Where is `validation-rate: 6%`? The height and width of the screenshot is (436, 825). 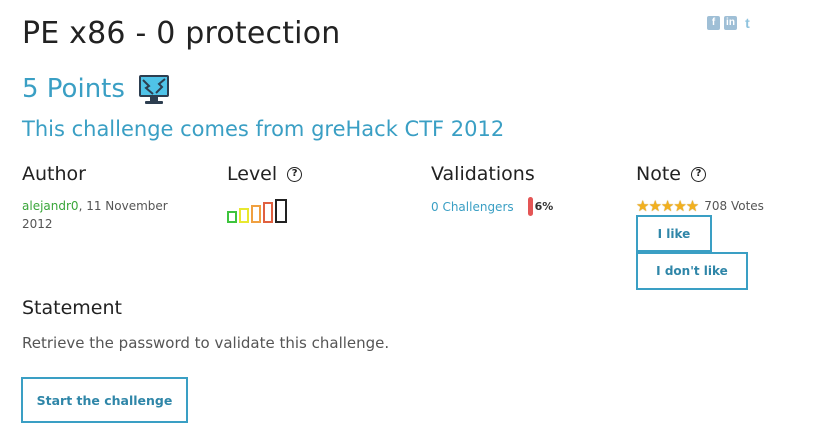
validation-rate: 6% is located at coordinates (540, 206).